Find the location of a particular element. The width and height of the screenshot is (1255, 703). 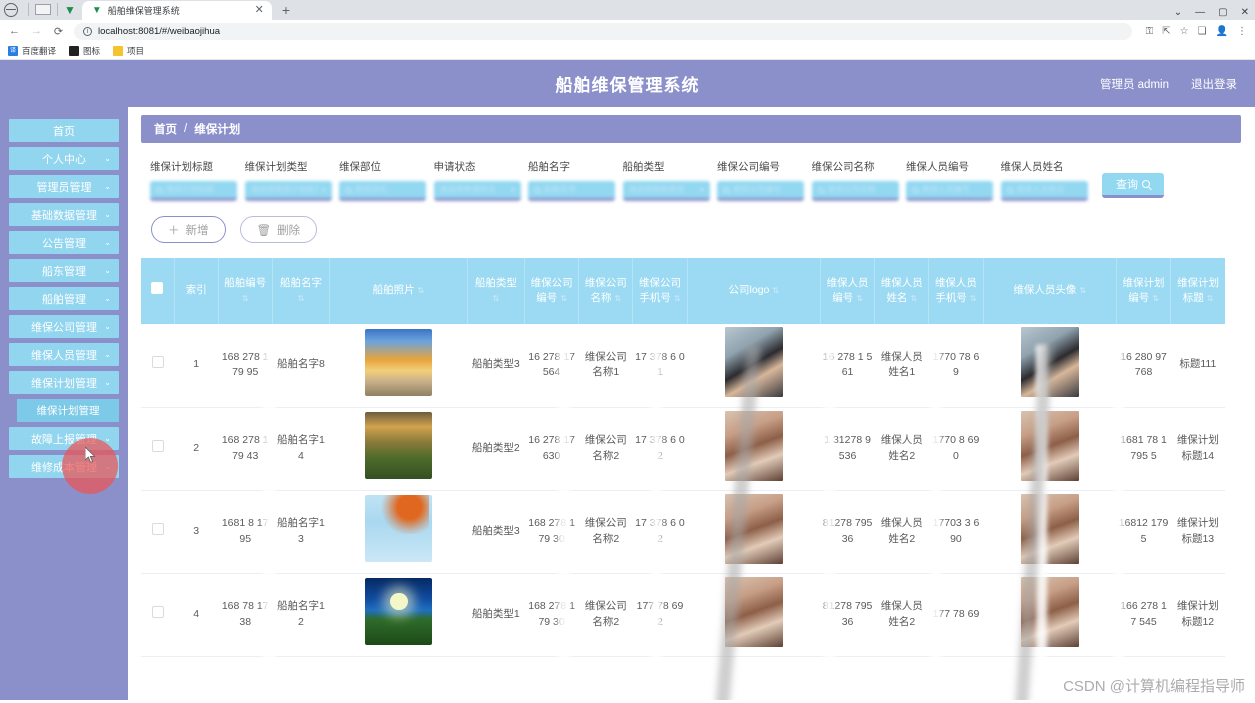

logout-button: 退出登录 is located at coordinates (1214, 84).